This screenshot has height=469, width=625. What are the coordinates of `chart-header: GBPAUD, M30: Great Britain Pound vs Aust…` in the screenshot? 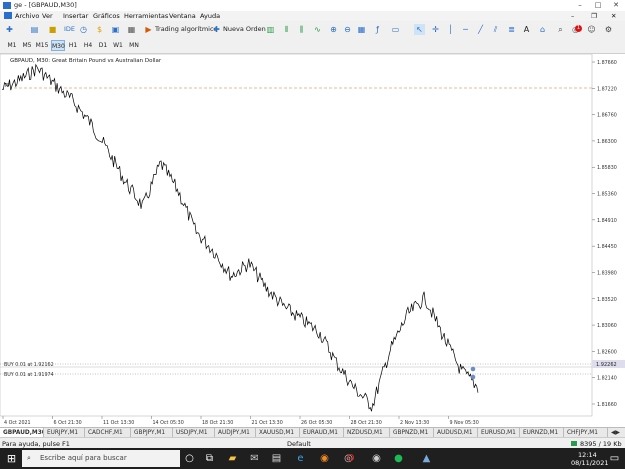 It's located at (86, 61).